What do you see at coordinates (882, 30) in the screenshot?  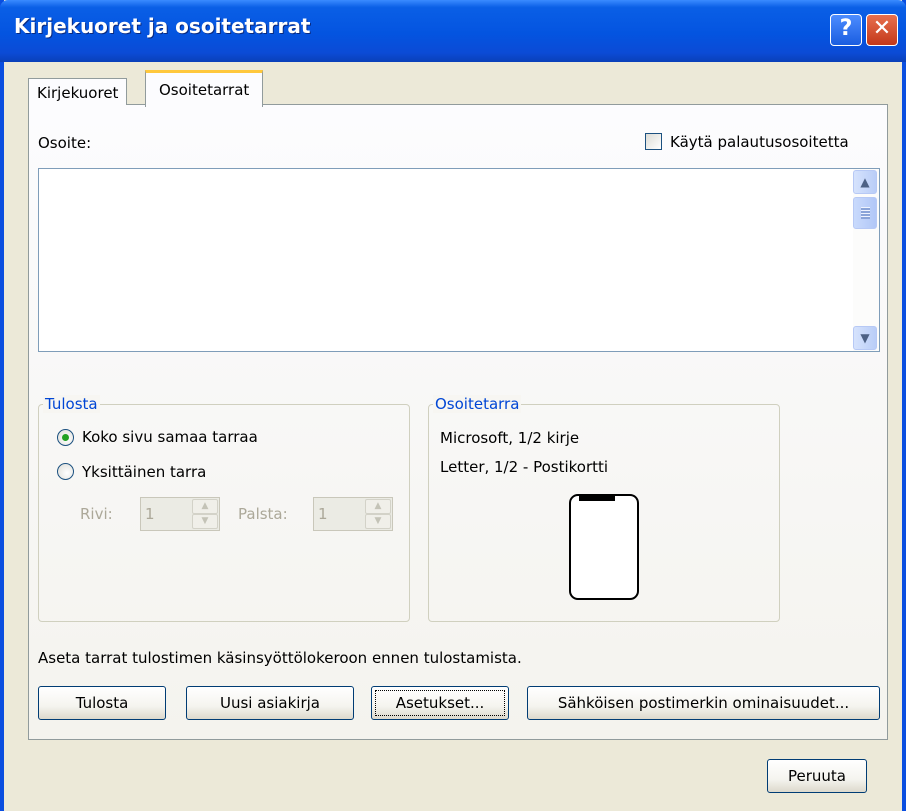 I see `close-icon: ✕` at bounding box center [882, 30].